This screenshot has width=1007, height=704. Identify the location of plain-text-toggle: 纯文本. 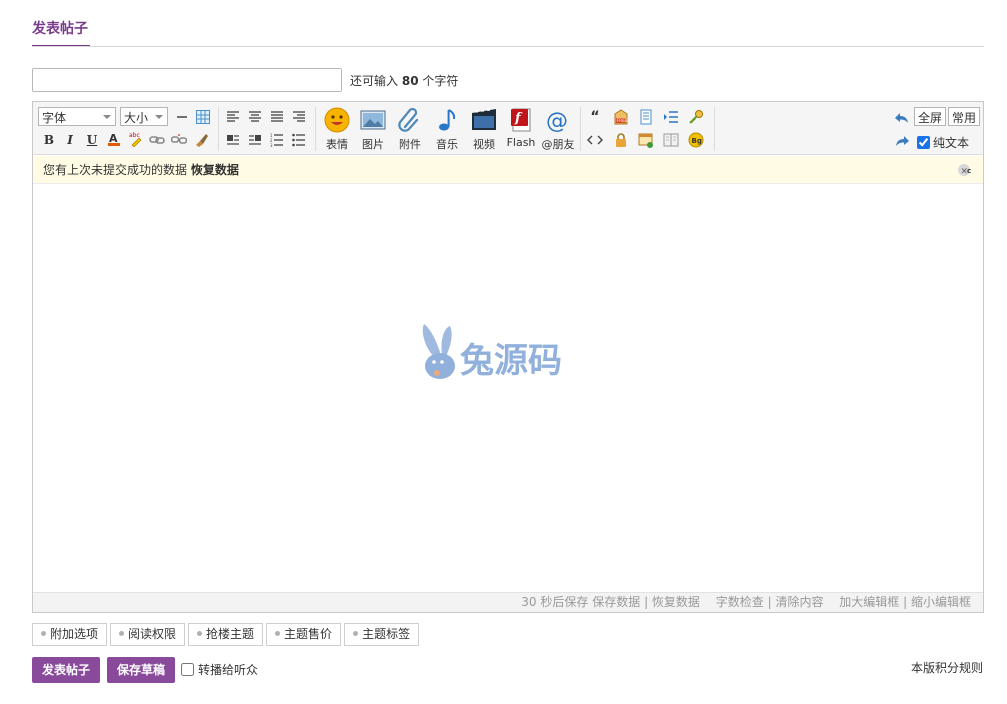
(942, 142).